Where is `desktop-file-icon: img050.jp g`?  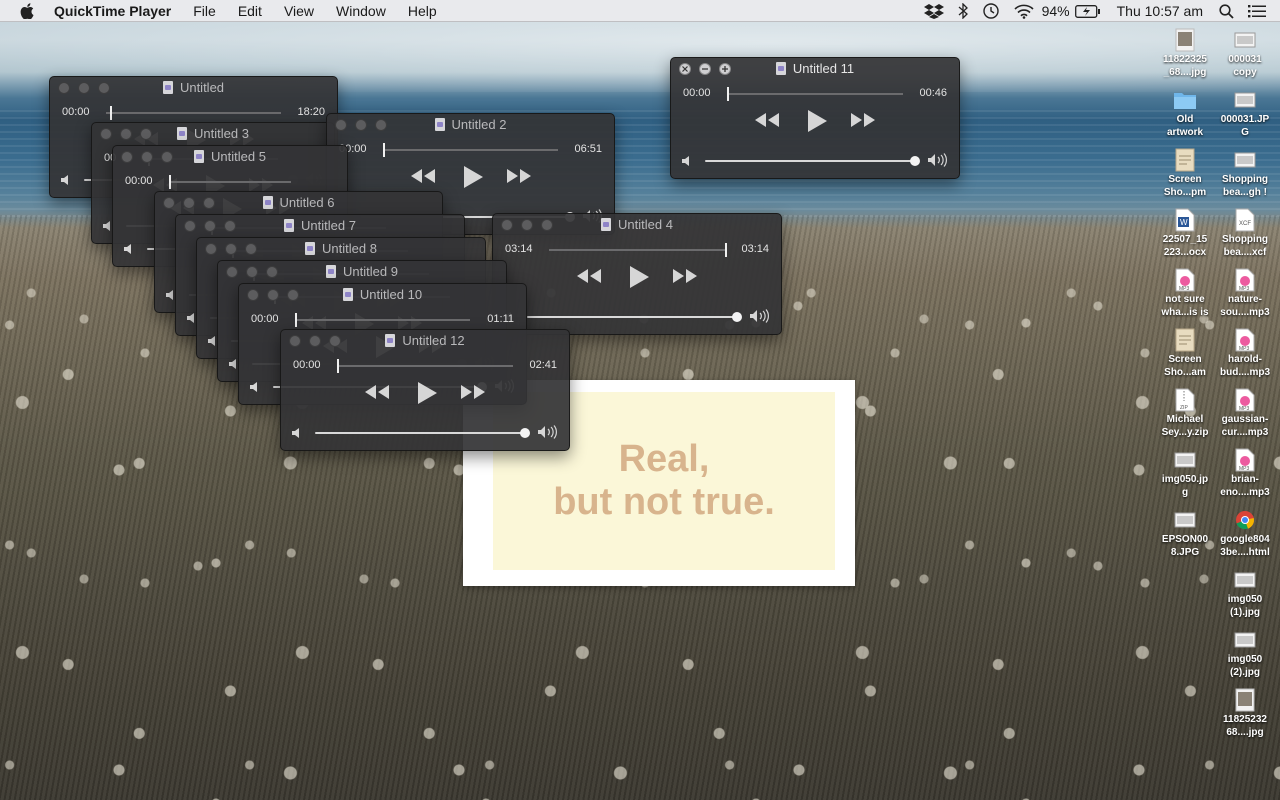 desktop-file-icon: img050.jp g is located at coordinates (1185, 473).